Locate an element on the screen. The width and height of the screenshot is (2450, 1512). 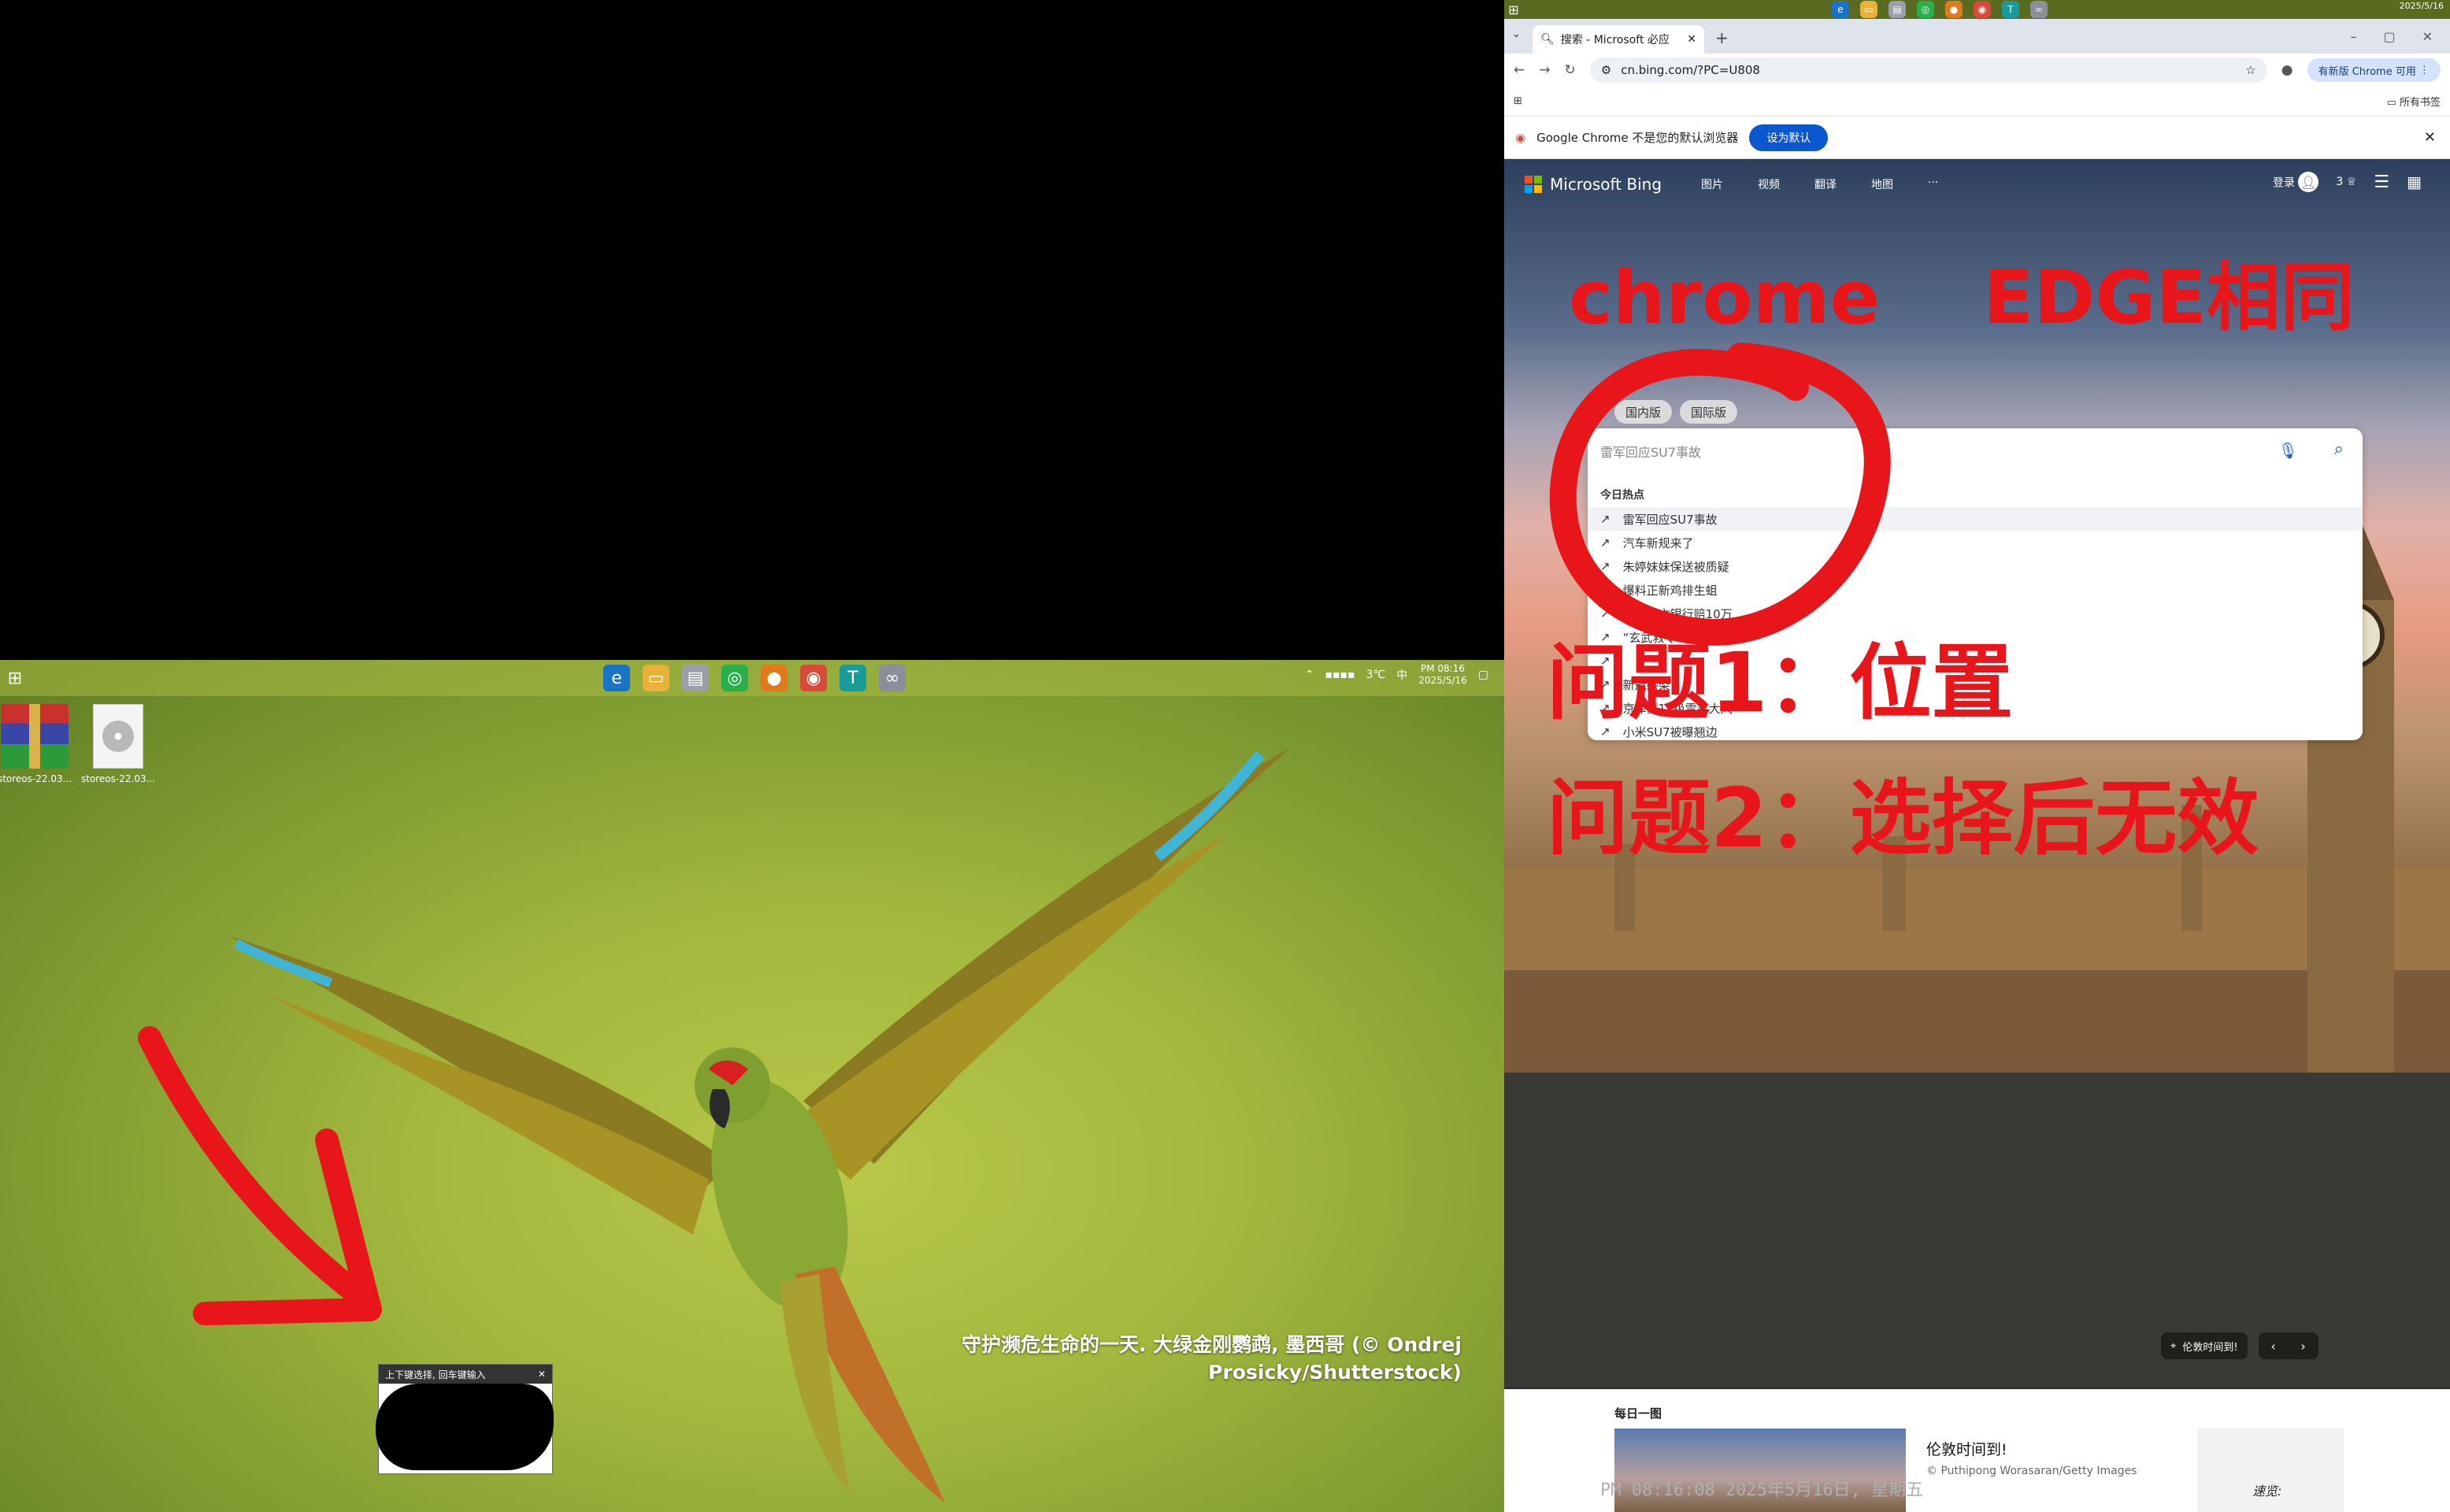
notification-icon: ▢ is located at coordinates (1483, 675).